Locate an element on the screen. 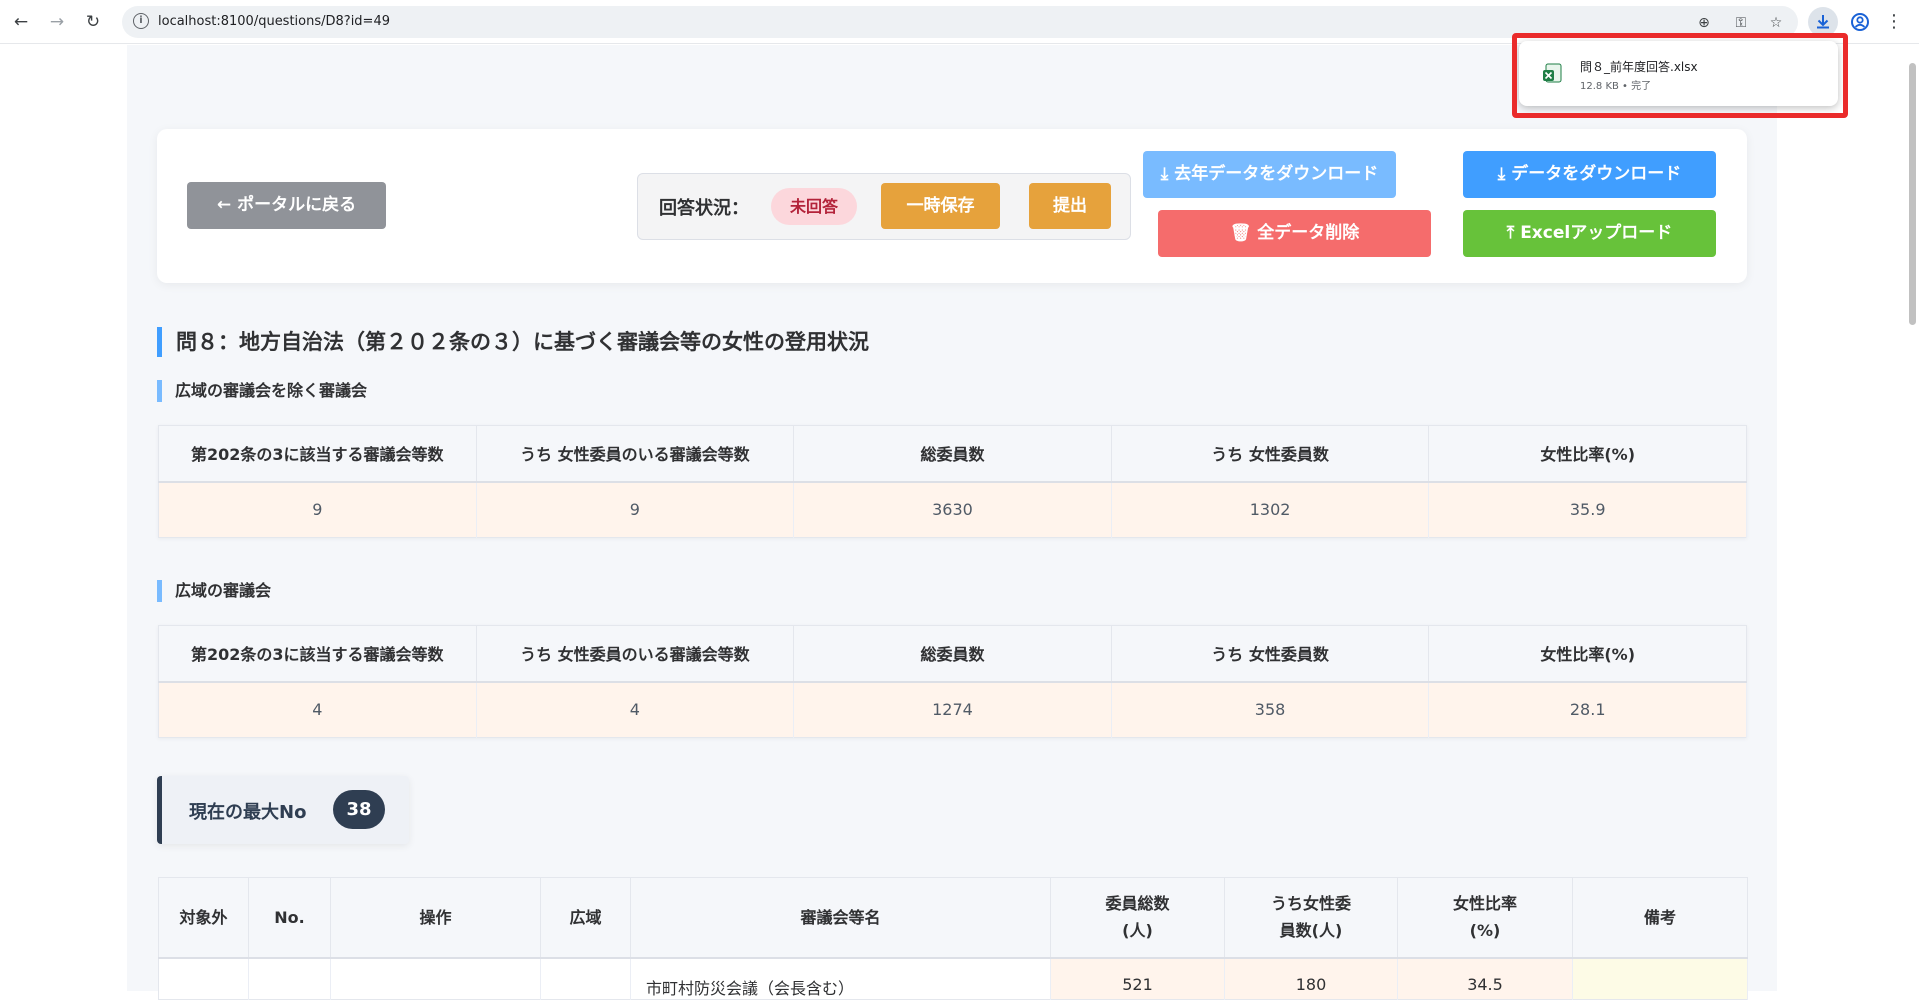  column-header-actions: 操作 is located at coordinates (435, 918).